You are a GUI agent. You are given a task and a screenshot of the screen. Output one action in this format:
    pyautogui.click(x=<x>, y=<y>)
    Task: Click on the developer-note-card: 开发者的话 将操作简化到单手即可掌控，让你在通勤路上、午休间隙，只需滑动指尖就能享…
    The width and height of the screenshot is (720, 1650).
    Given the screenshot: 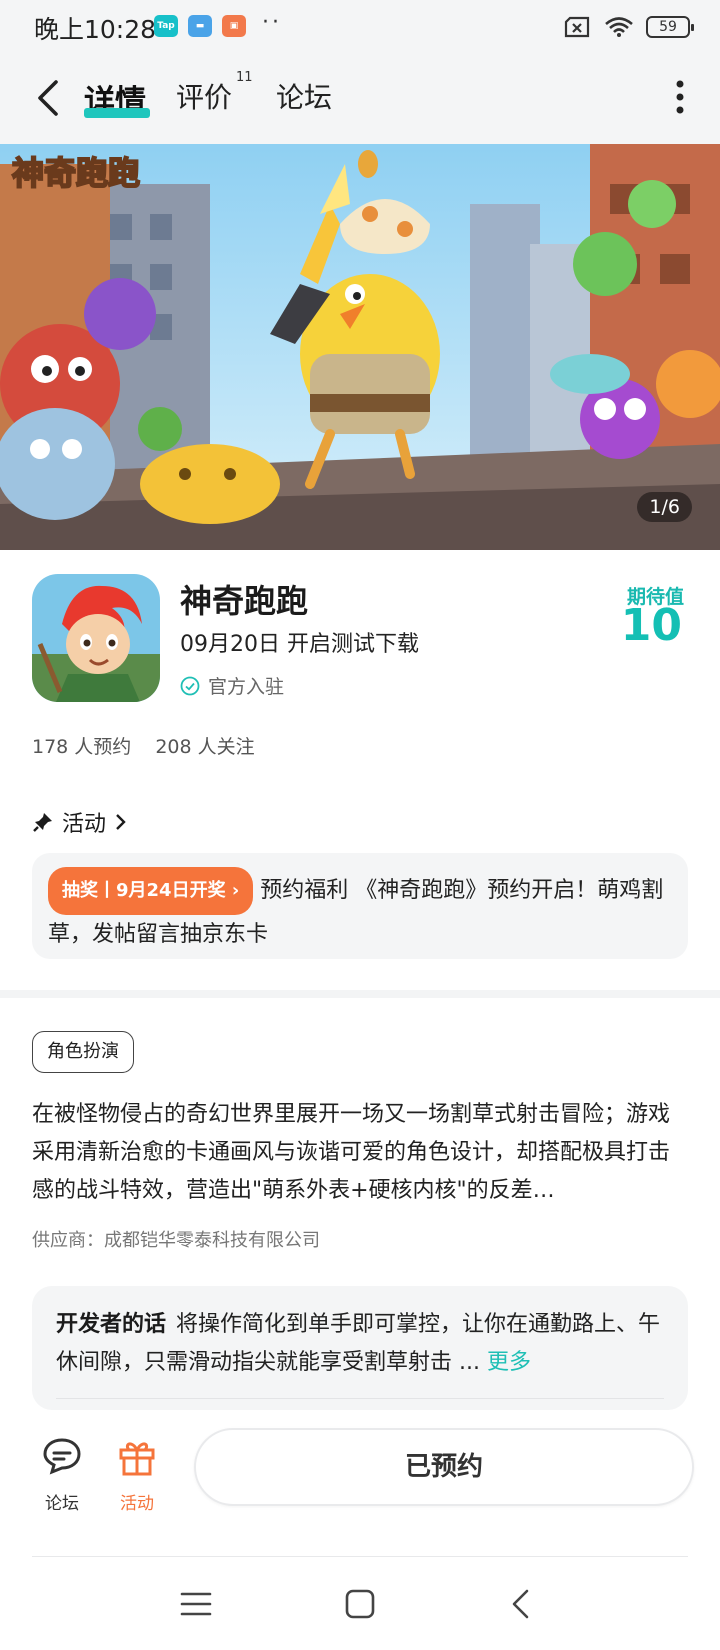 What is the action you would take?
    pyautogui.click(x=360, y=1348)
    